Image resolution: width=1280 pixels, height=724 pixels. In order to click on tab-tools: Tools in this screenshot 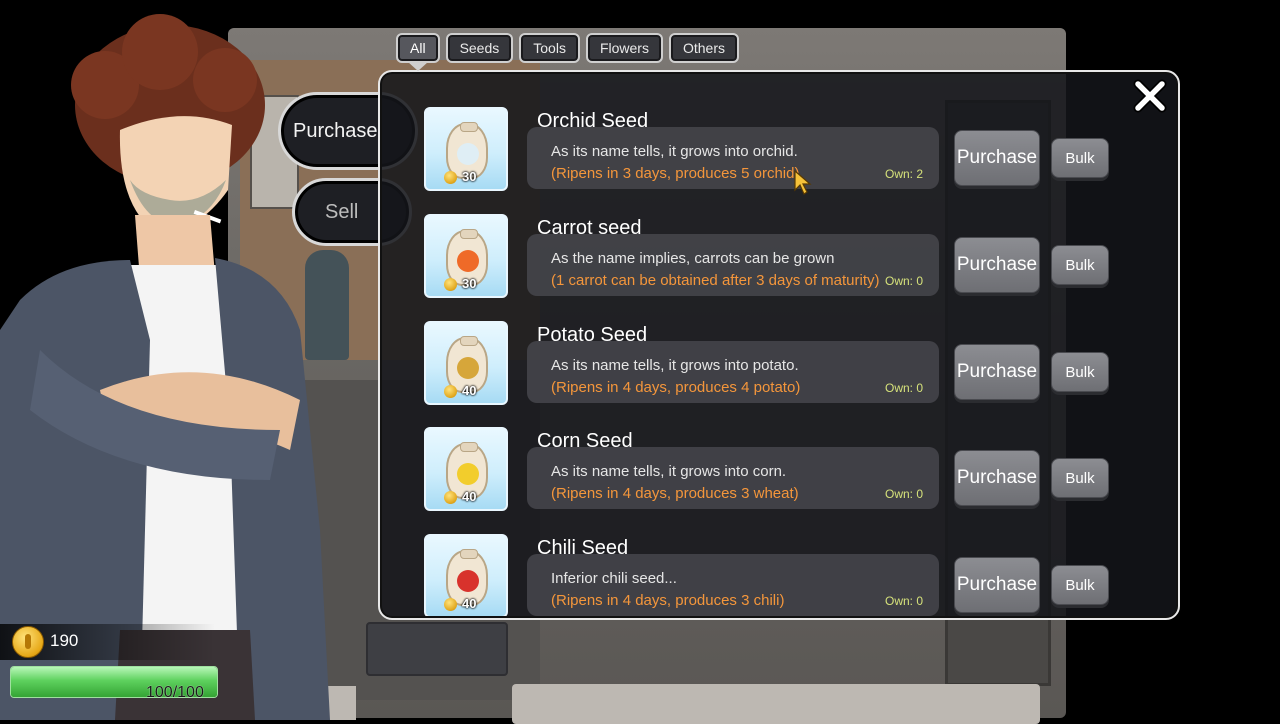, I will do `click(549, 48)`.